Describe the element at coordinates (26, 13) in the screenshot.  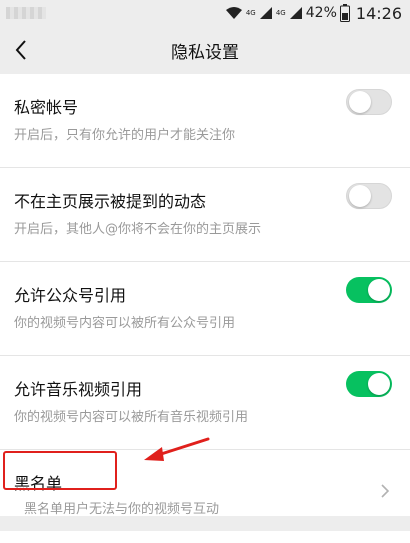
I see `blurred-notification-icons` at that location.